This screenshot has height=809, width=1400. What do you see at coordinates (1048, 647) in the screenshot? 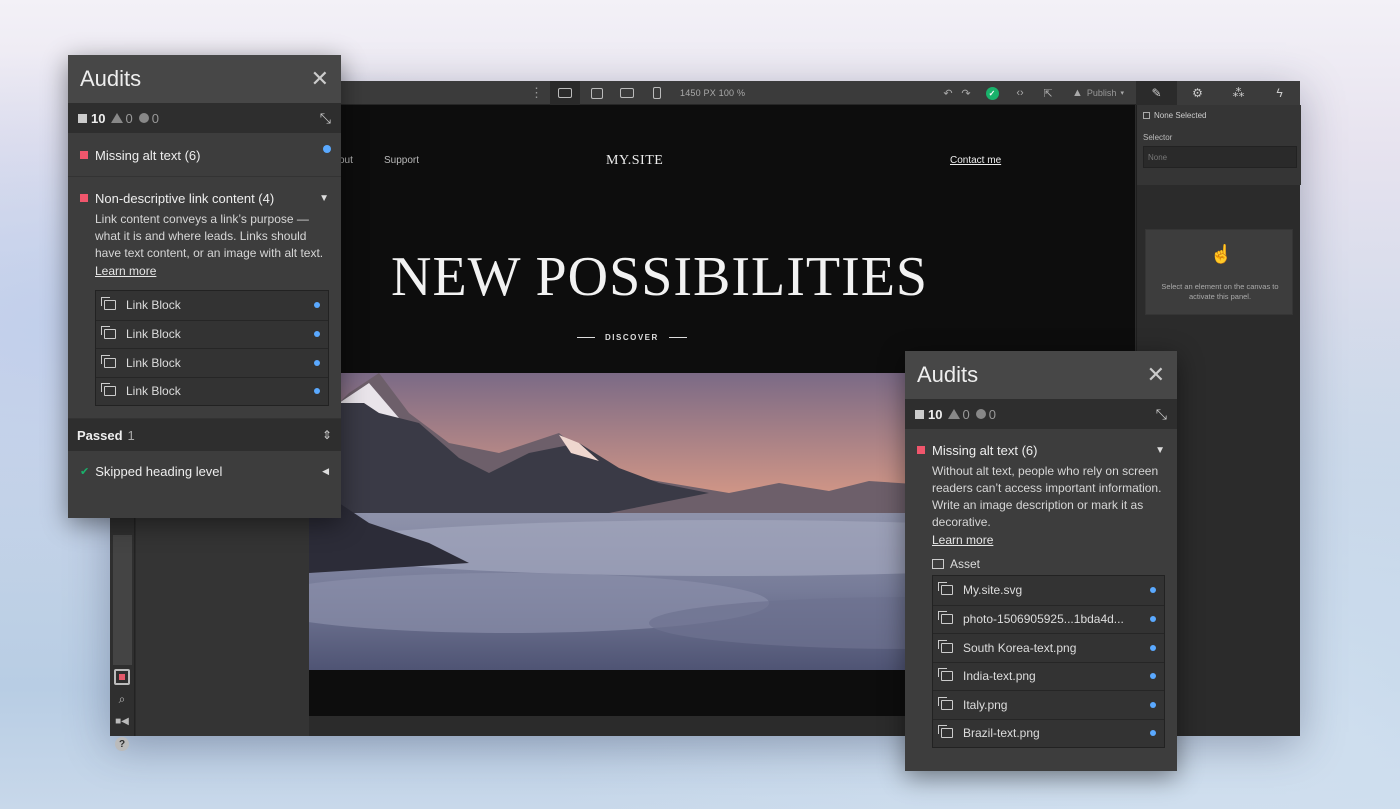
I see `list-item: South Korea-text.png` at bounding box center [1048, 647].